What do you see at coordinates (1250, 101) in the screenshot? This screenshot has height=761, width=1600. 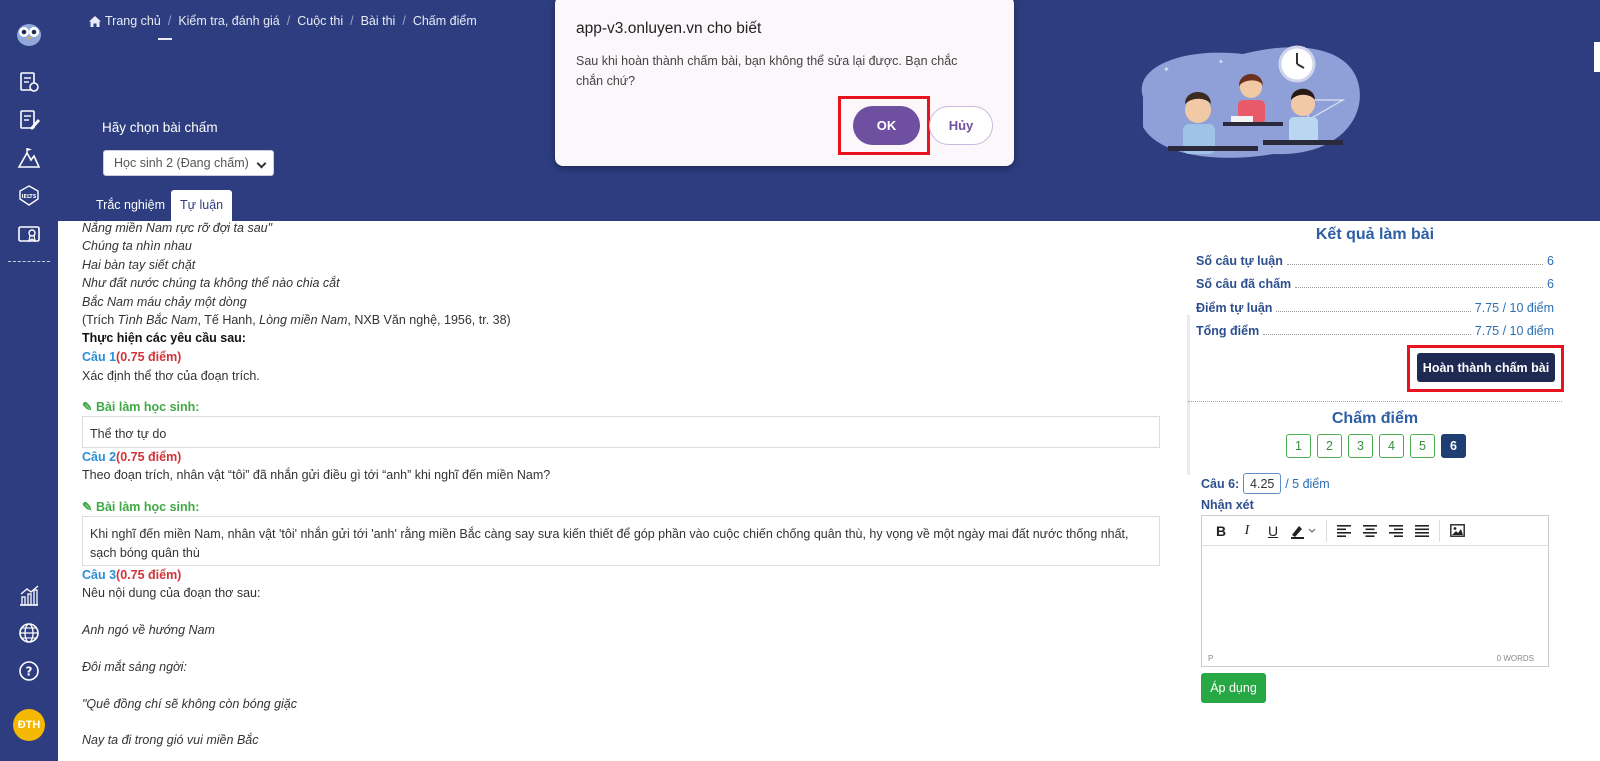 I see `students-illustration: ✦ ✦` at bounding box center [1250, 101].